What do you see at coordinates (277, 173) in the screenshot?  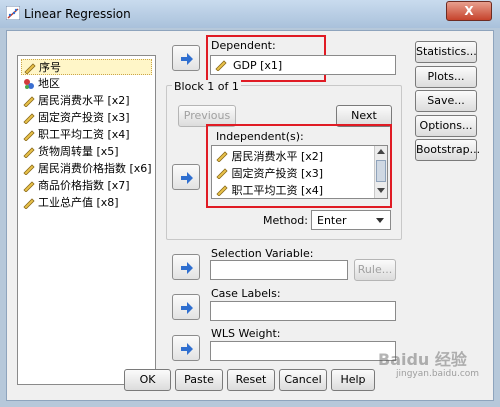 I see `independent-label: 固定资产投资 [x3]` at bounding box center [277, 173].